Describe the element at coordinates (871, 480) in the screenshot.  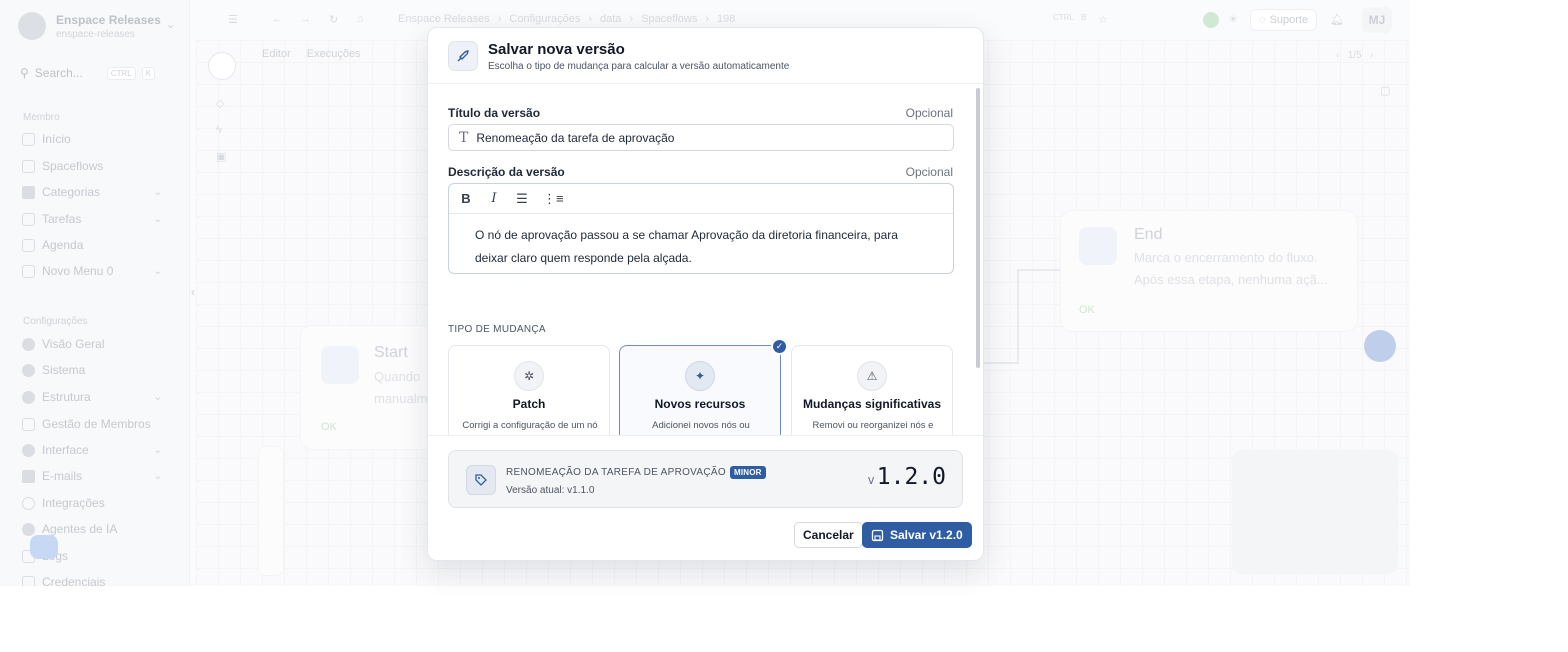
I see `version-prefix: v` at that location.